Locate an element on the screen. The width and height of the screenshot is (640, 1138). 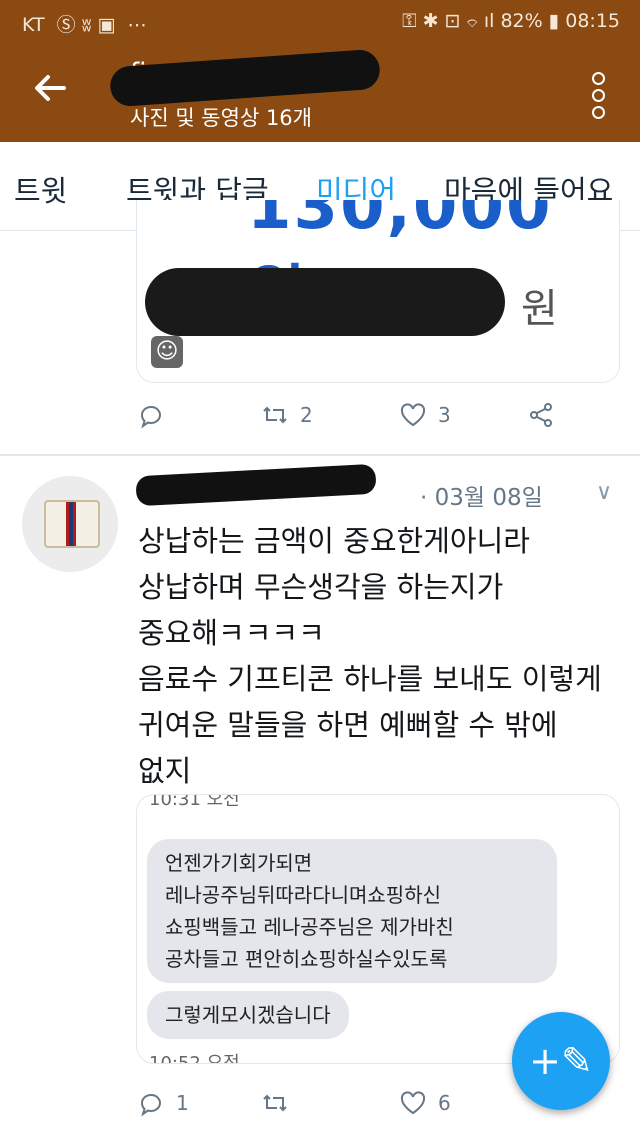
like-button: 3 is located at coordinates (424, 415).